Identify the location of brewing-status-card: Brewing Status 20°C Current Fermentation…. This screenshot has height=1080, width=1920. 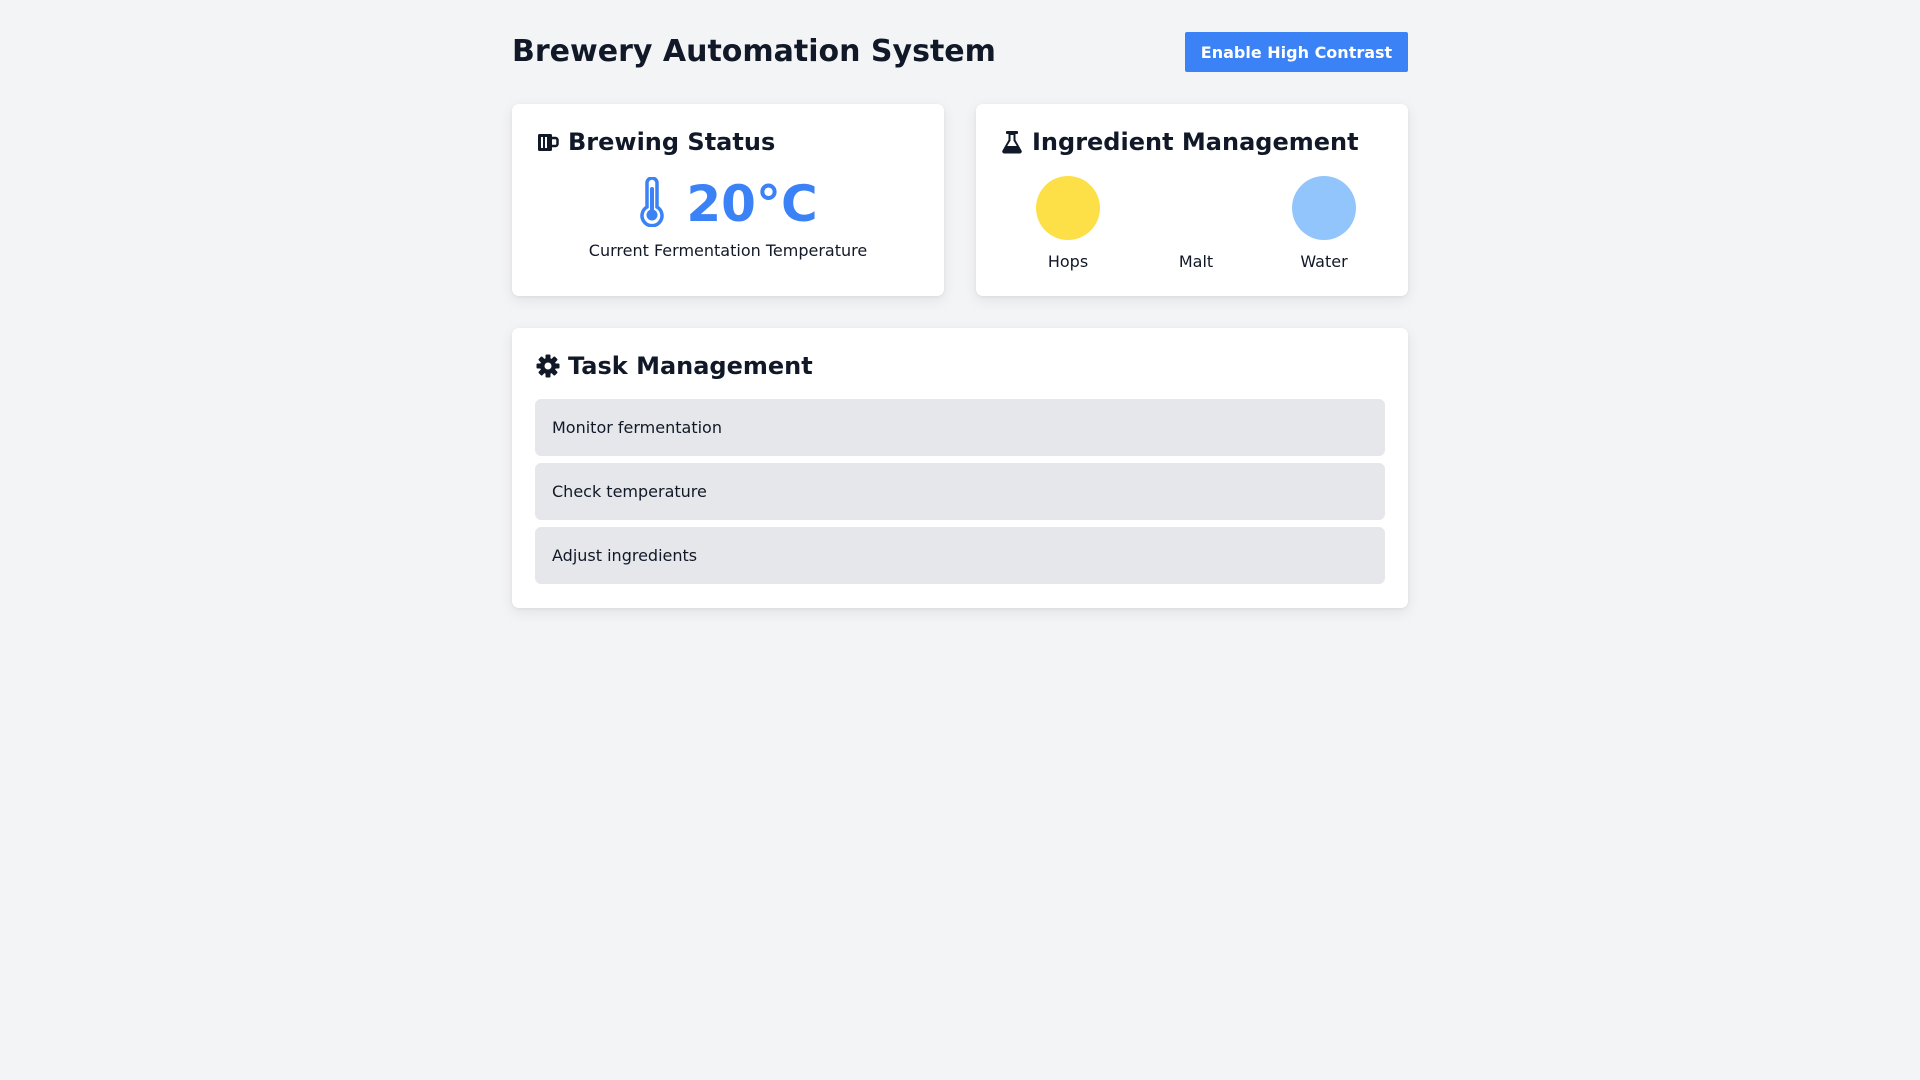
(728, 200).